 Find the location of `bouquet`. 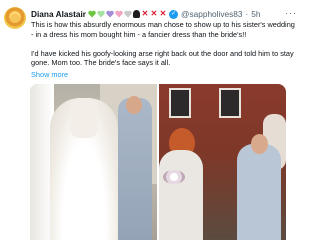

bouquet is located at coordinates (174, 177).